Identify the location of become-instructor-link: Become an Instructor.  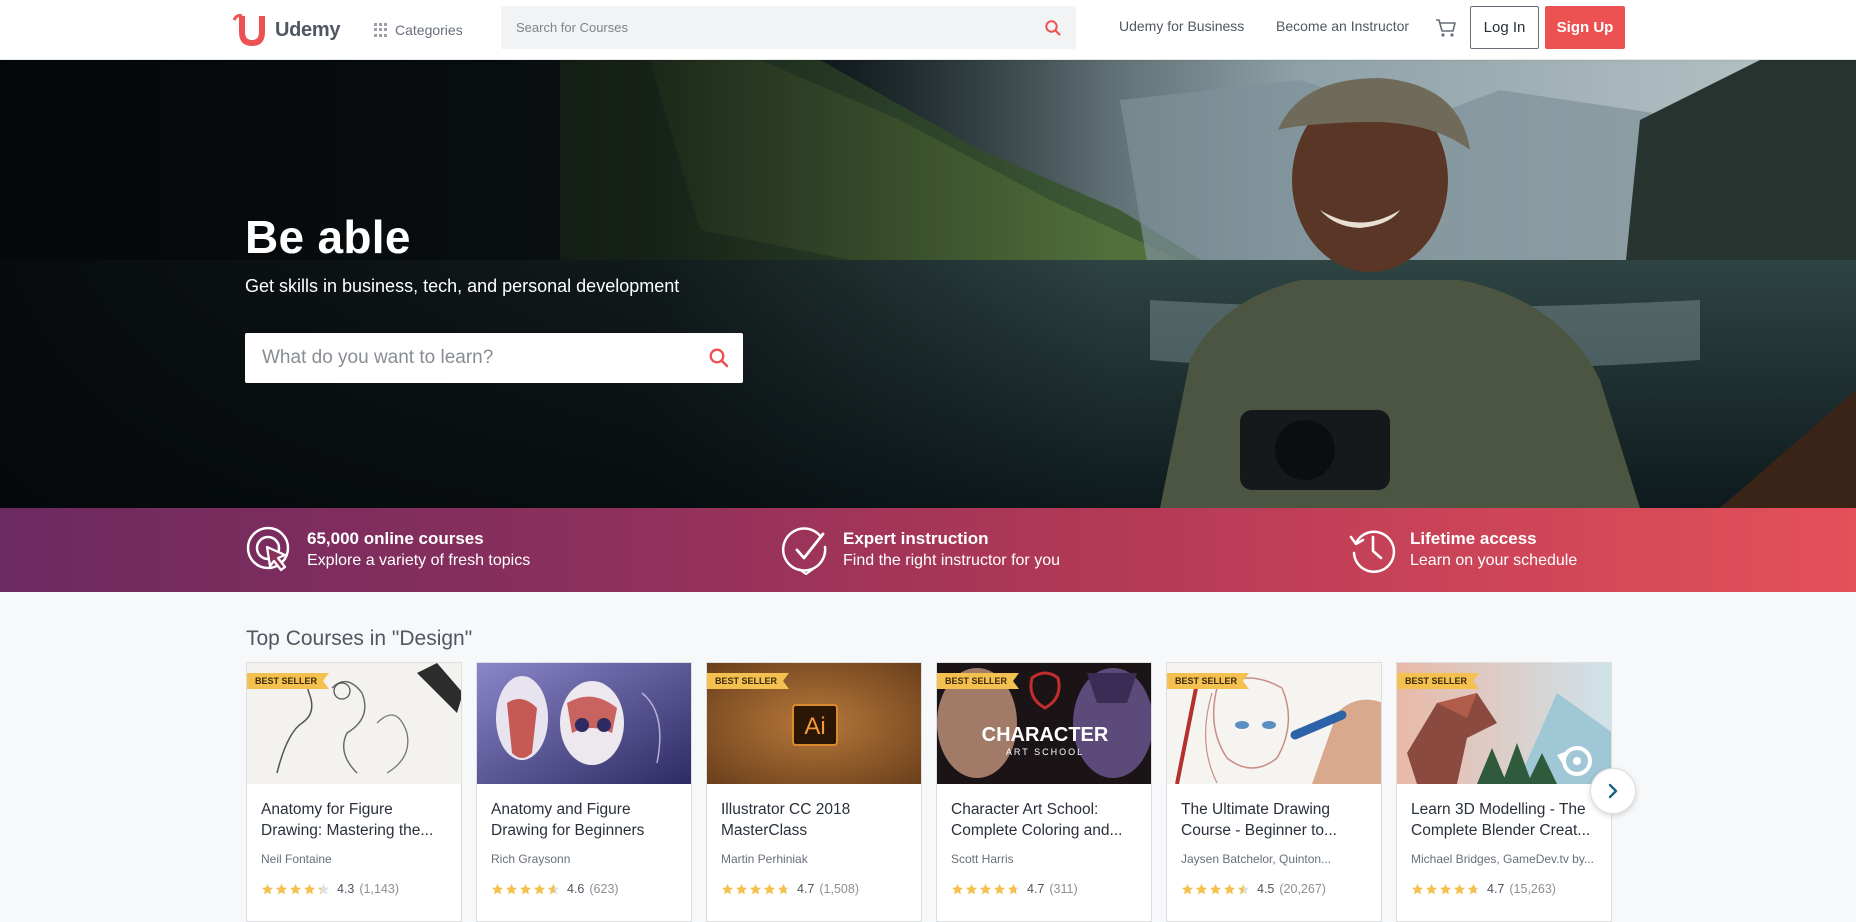
(1342, 26).